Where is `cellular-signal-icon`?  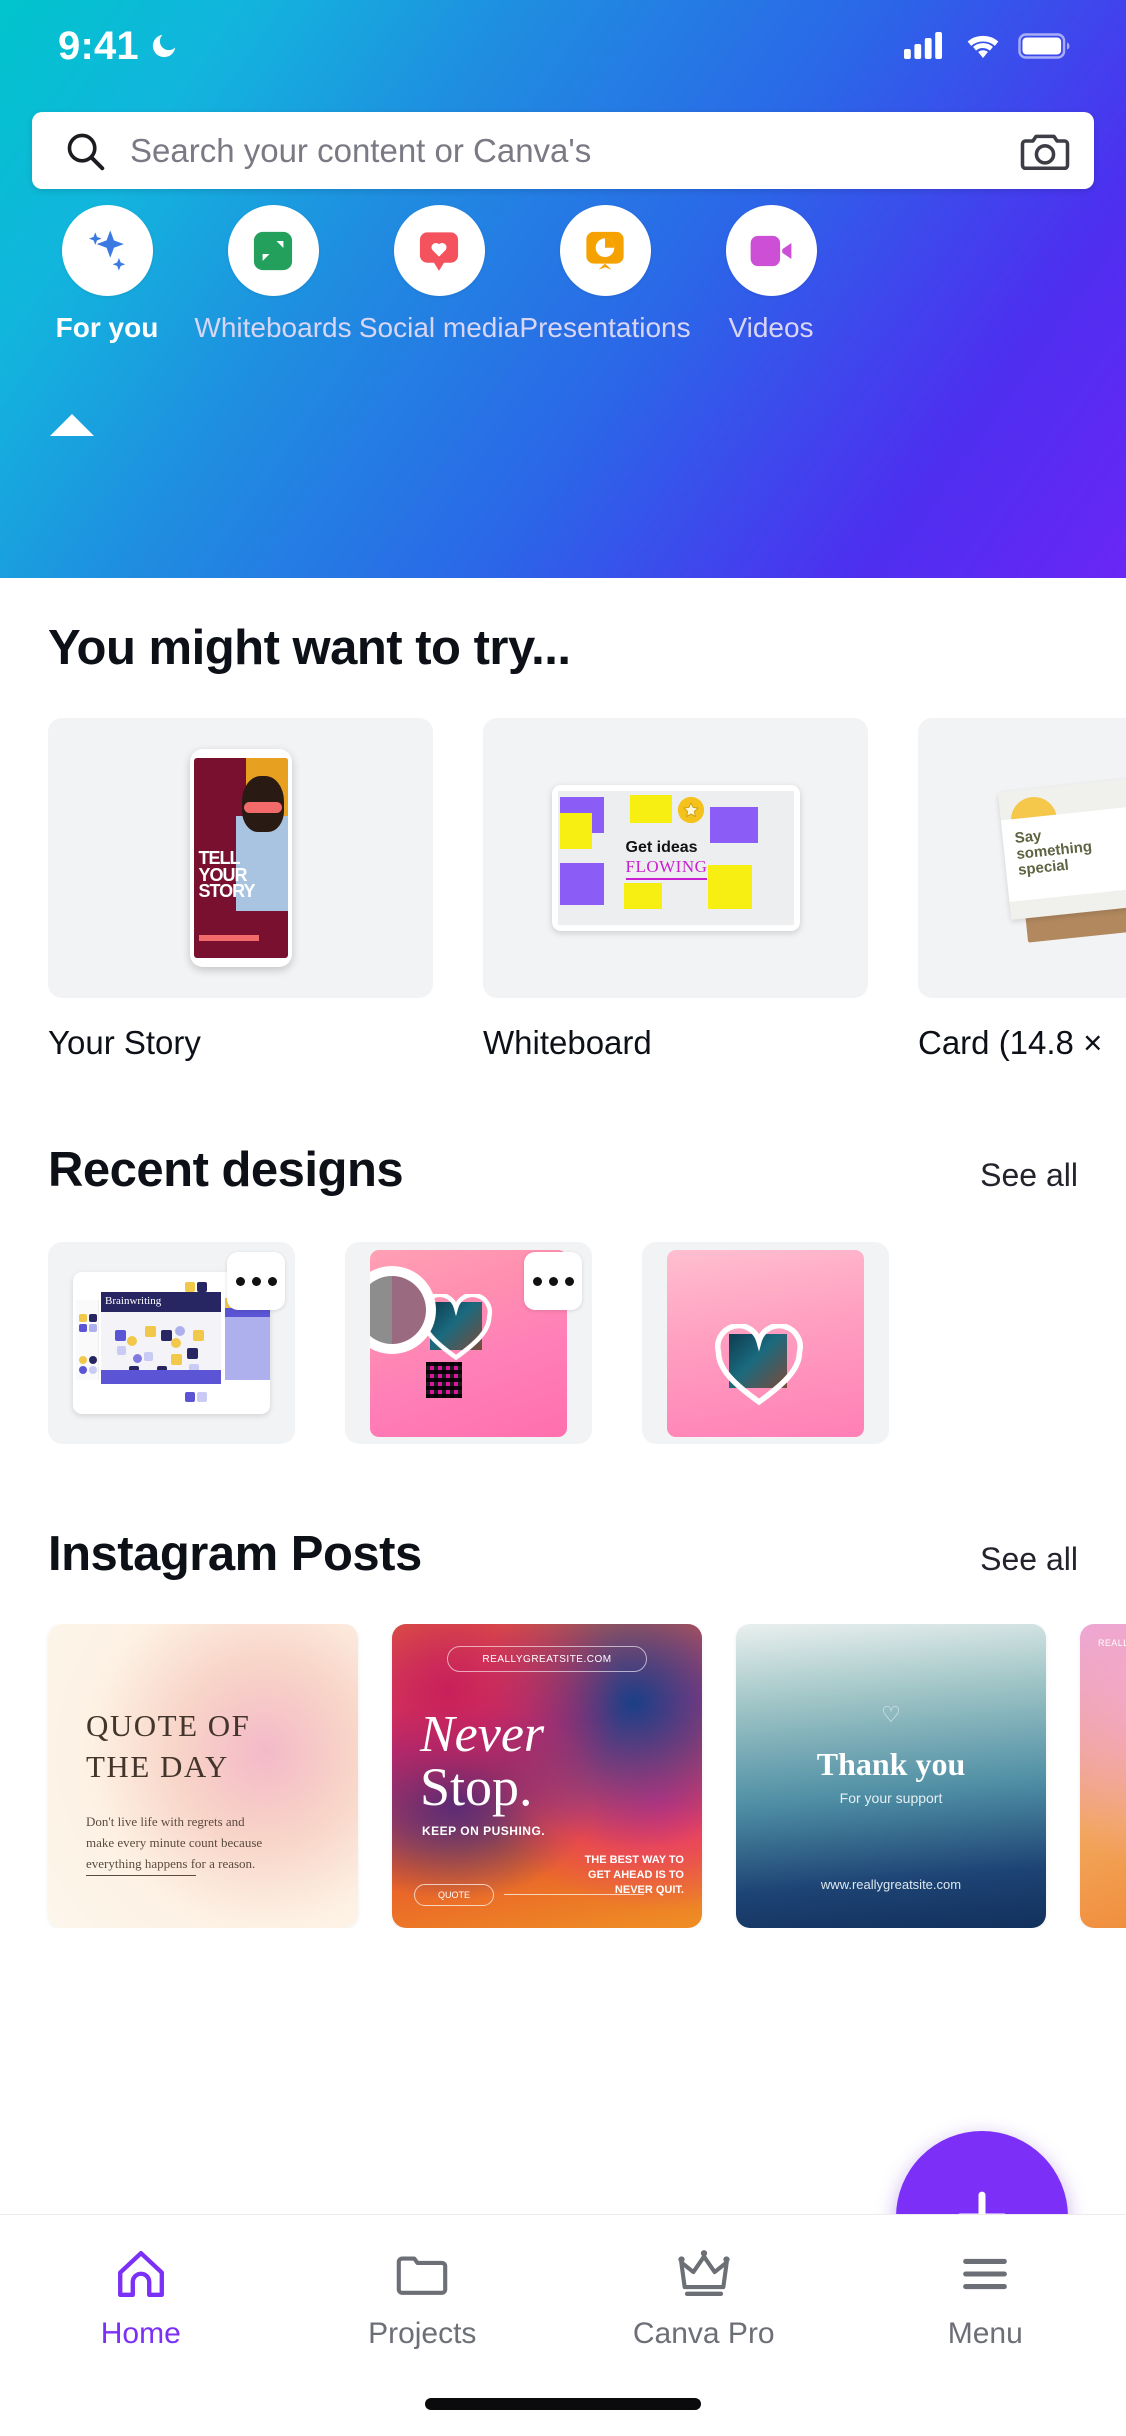
cellular-signal-icon is located at coordinates (923, 45).